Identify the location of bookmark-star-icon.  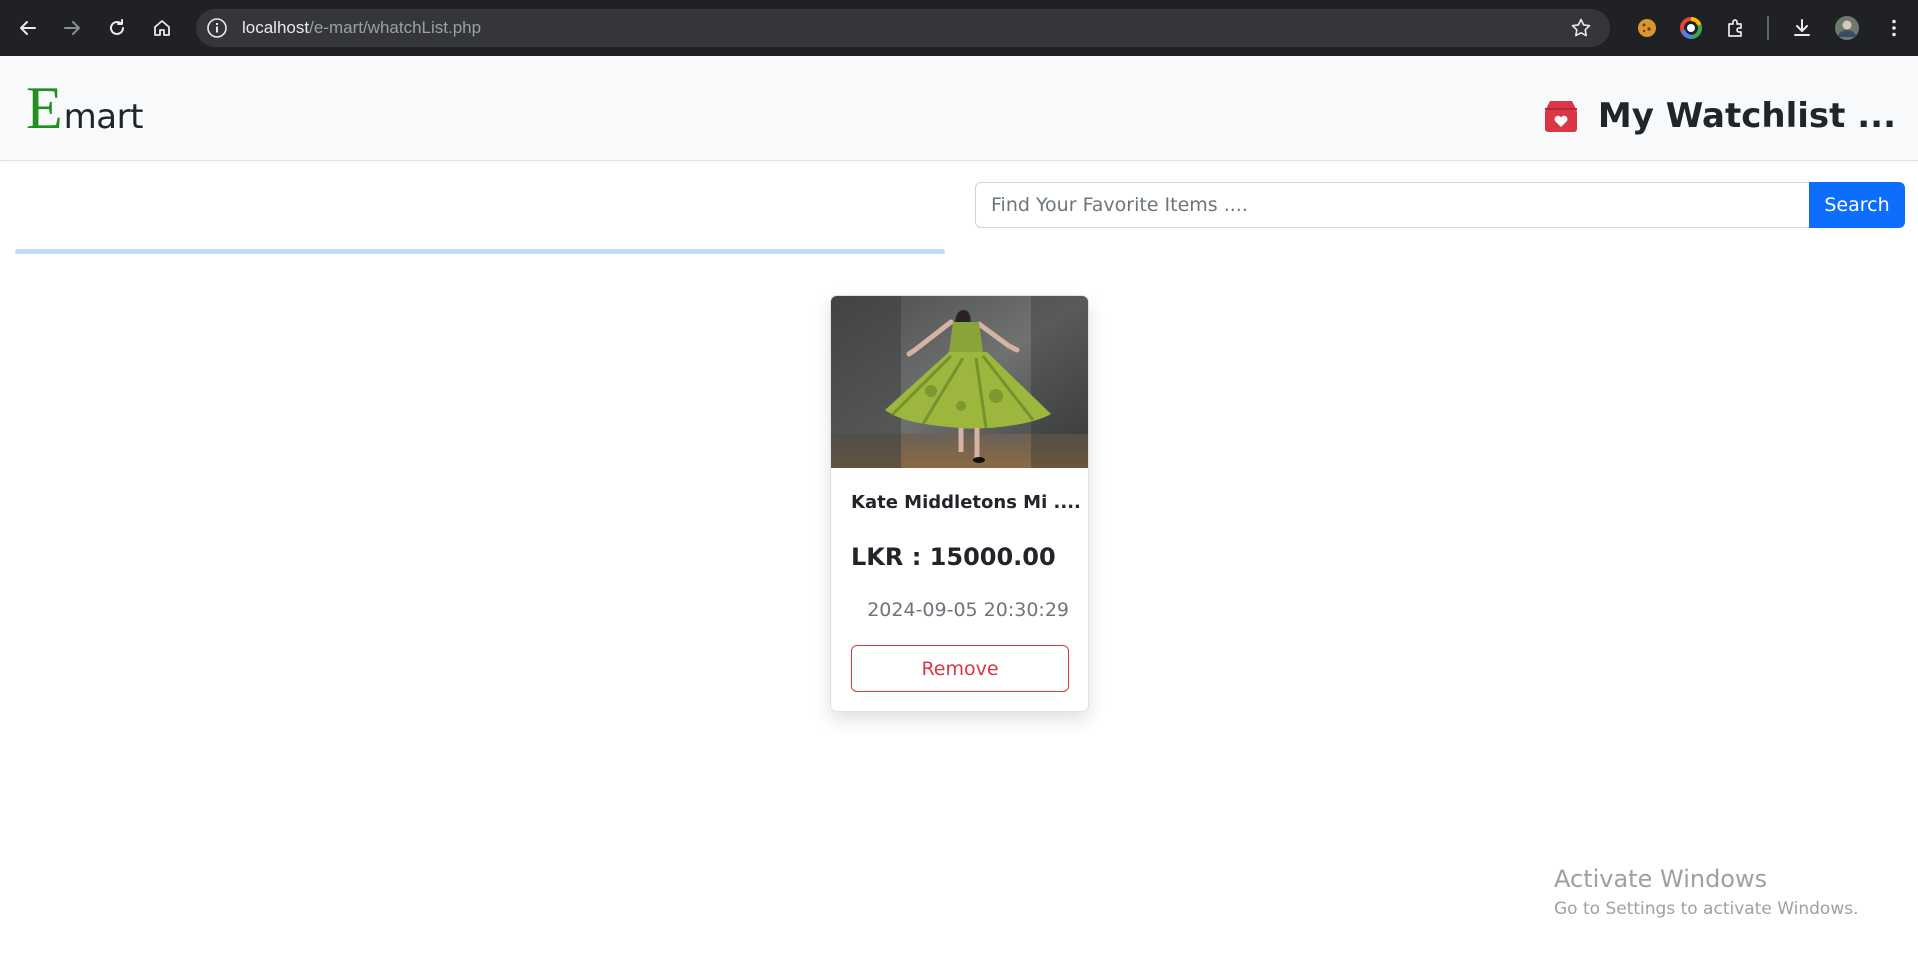
(1581, 28).